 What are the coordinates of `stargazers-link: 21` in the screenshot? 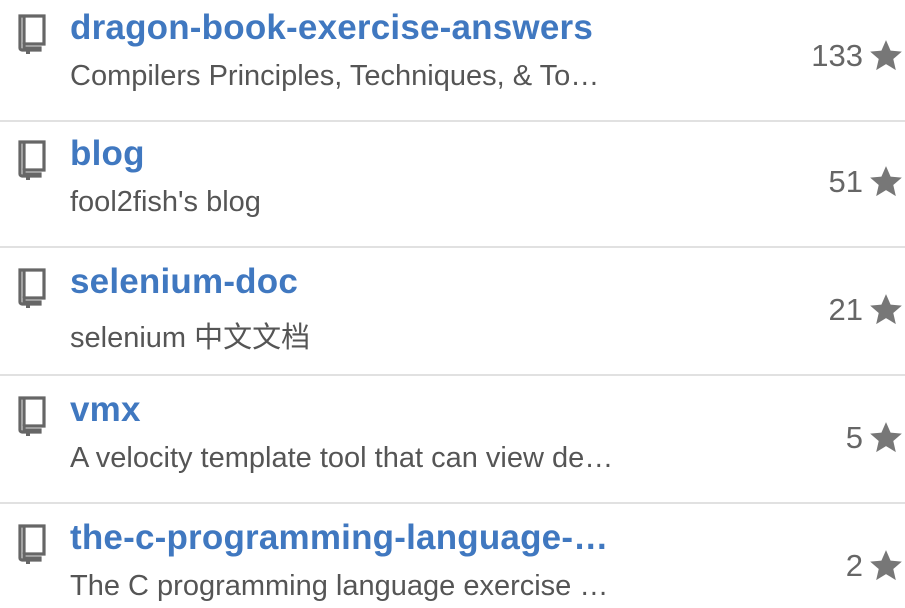 It's located at (867, 310).